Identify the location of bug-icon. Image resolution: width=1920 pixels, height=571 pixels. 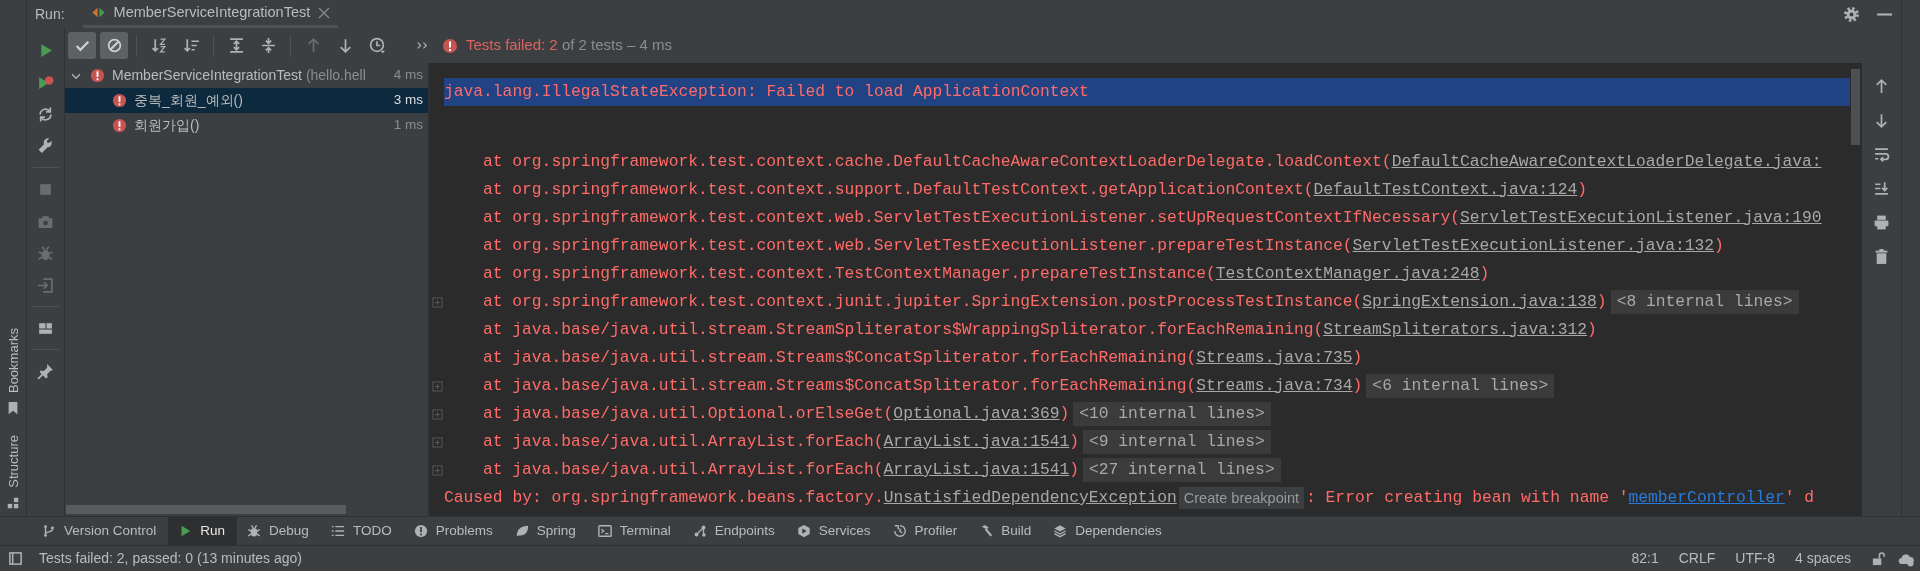
(254, 531).